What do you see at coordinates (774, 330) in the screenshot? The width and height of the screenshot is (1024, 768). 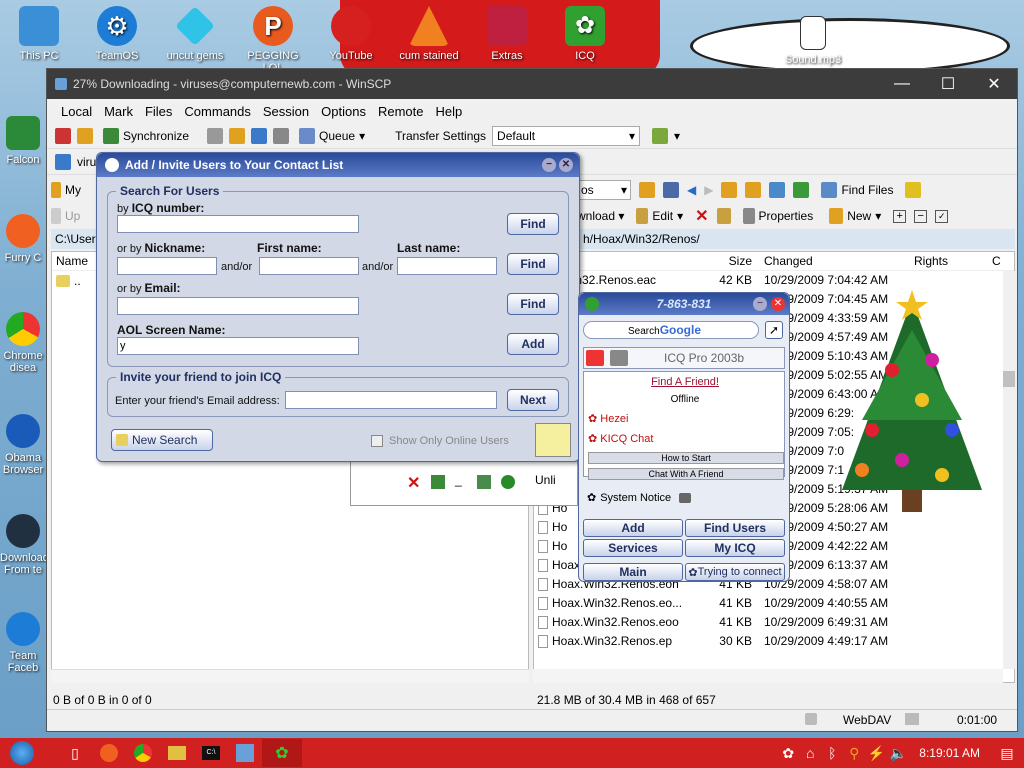 I see `search-go-icon: ➚` at bounding box center [774, 330].